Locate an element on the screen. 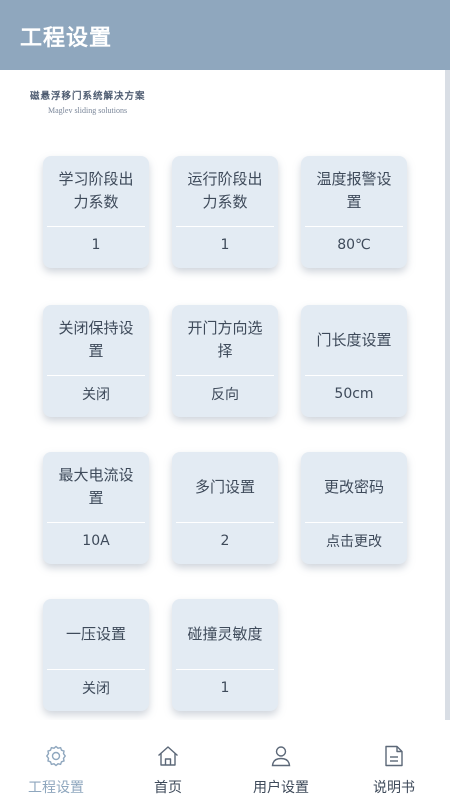 This screenshot has width=450, height=800. setting-label: 多门设置 is located at coordinates (224, 486).